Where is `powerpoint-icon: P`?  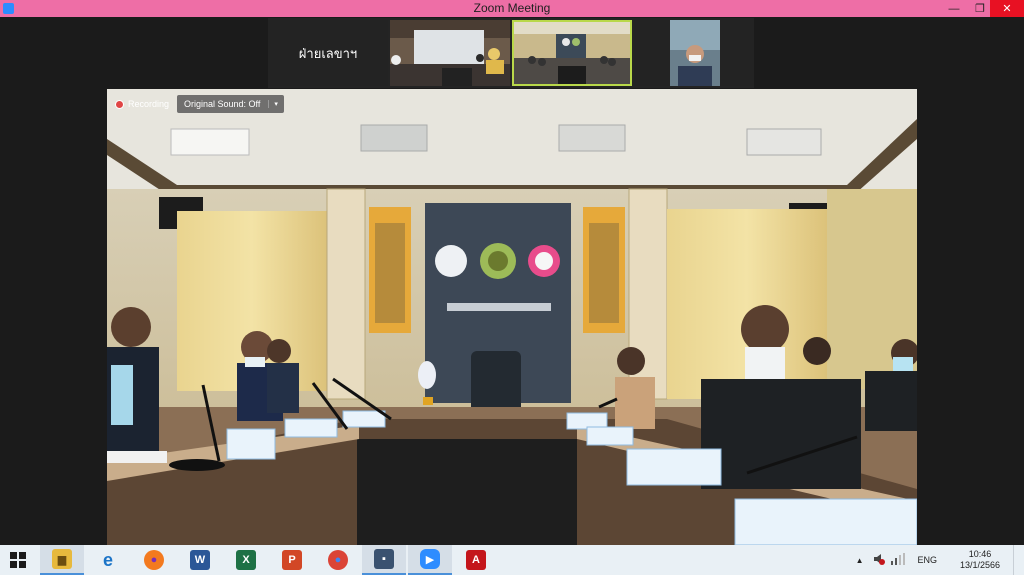 powerpoint-icon: P is located at coordinates (292, 560).